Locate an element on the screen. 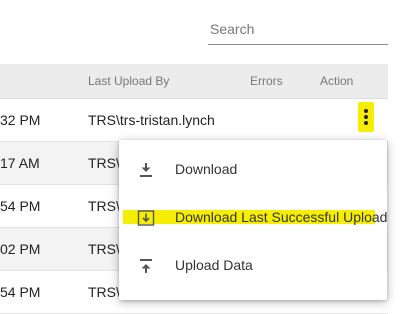  menu-item-label: Download Last Successful Upload is located at coordinates (281, 217).